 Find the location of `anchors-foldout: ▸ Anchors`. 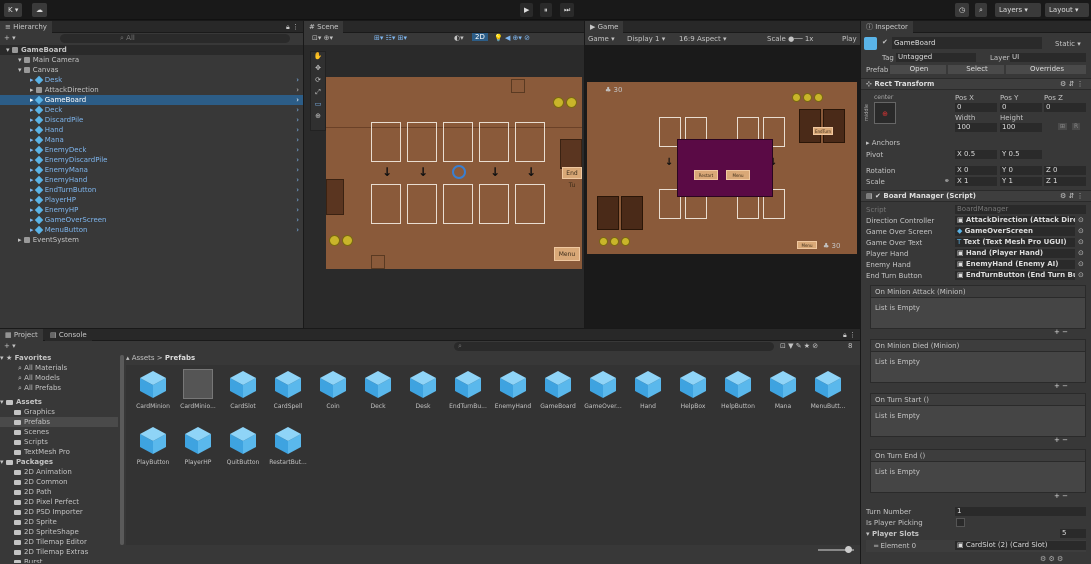

anchors-foldout: ▸ Anchors is located at coordinates (975, 143).